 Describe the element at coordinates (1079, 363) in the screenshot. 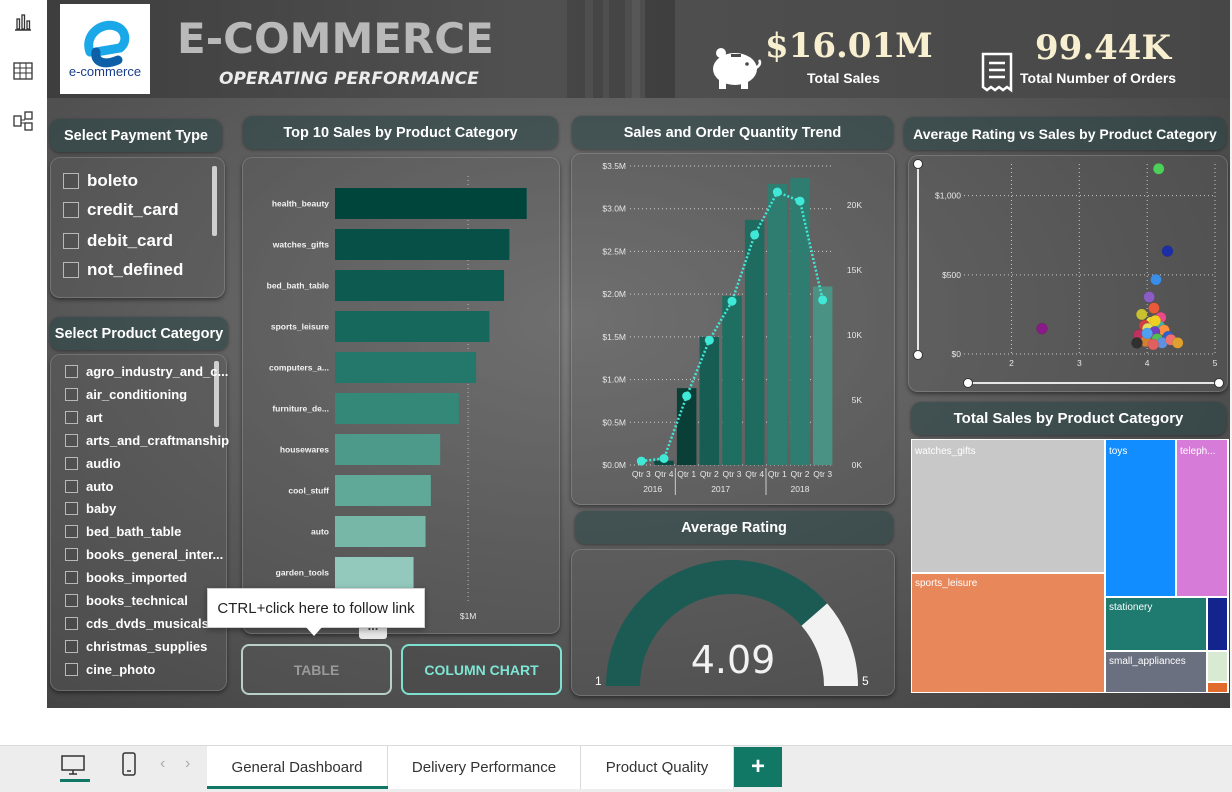

I see `scatter-x-tick: 3` at that location.